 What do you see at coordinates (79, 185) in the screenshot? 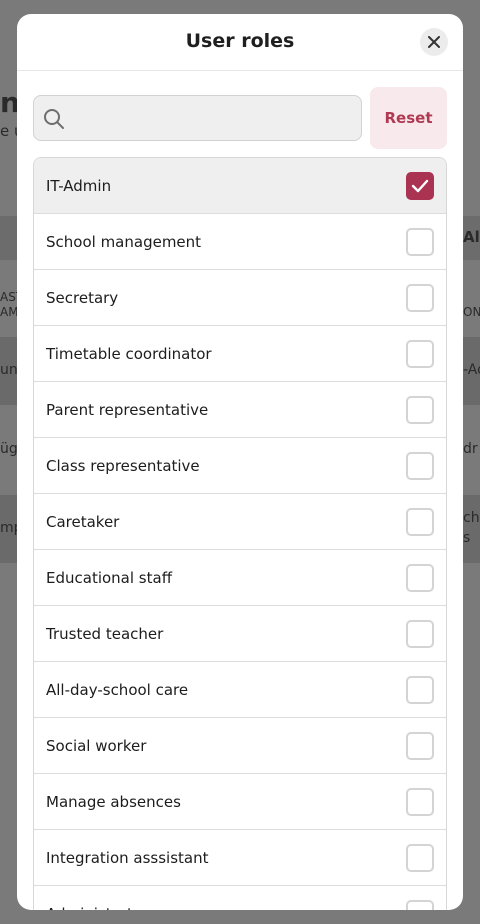
I see `role-label: IT-Admin` at bounding box center [79, 185].